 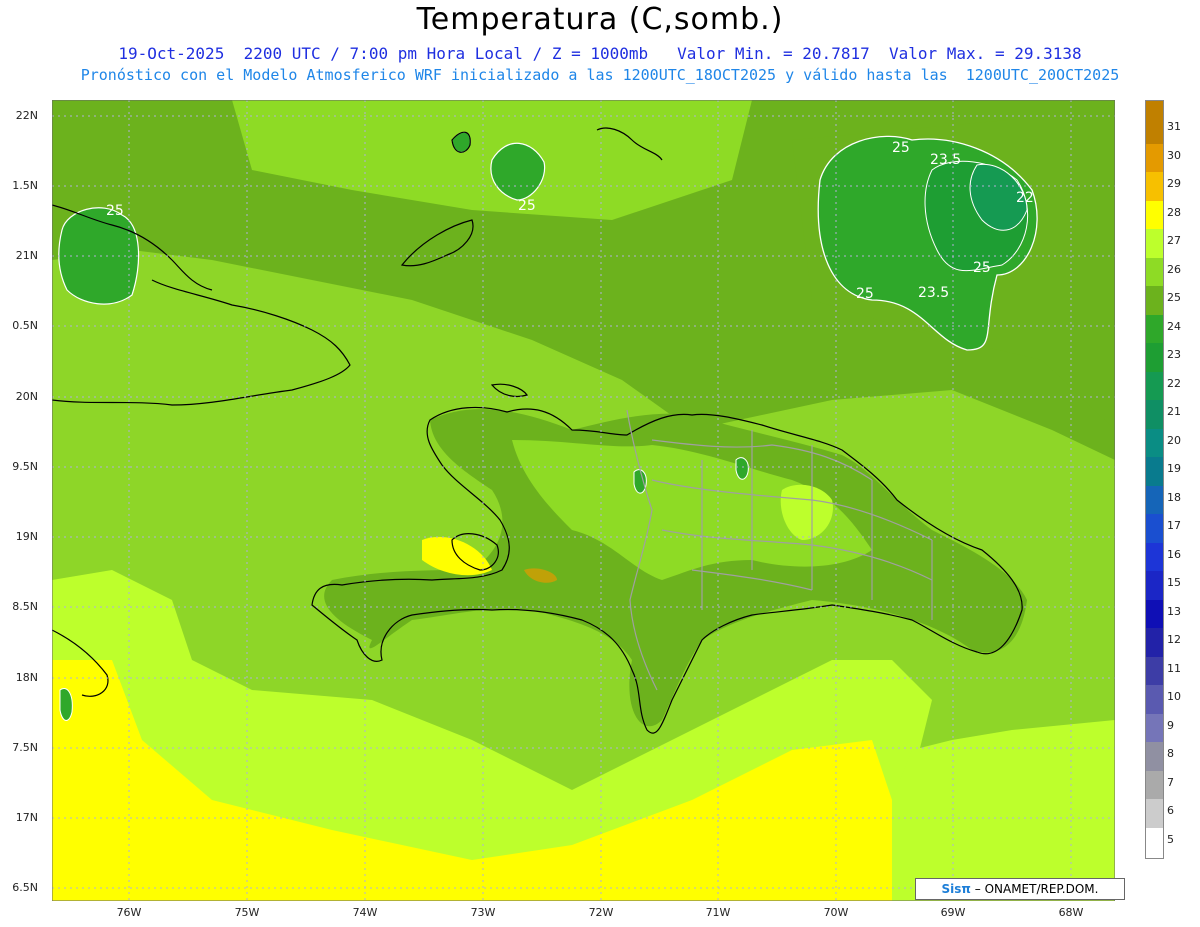 I want to click on colorbar-label: 13, so click(x=1174, y=611).